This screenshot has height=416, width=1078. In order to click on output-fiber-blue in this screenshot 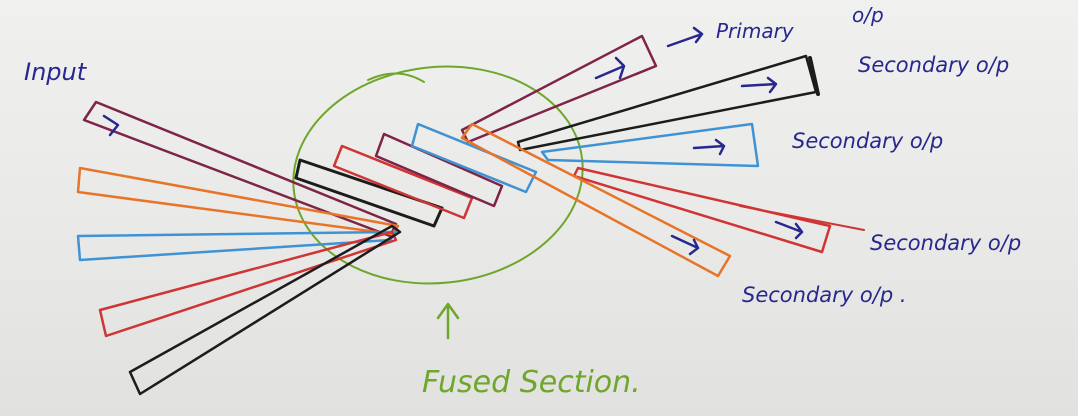, I will do `click(650, 145)`.